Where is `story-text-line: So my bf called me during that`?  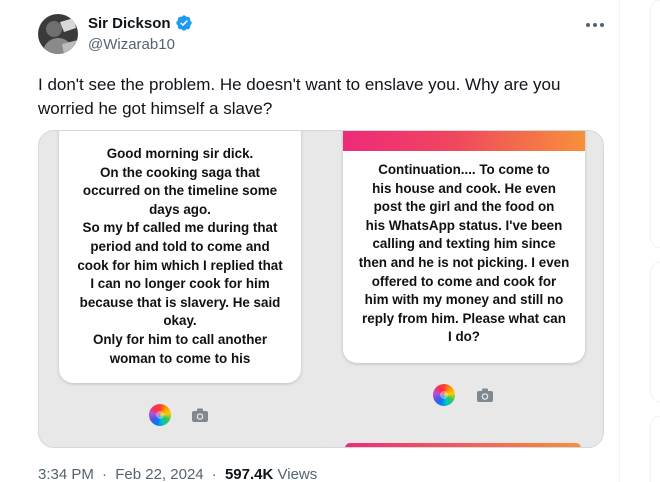
story-text-line: So my bf called me during that is located at coordinates (180, 228).